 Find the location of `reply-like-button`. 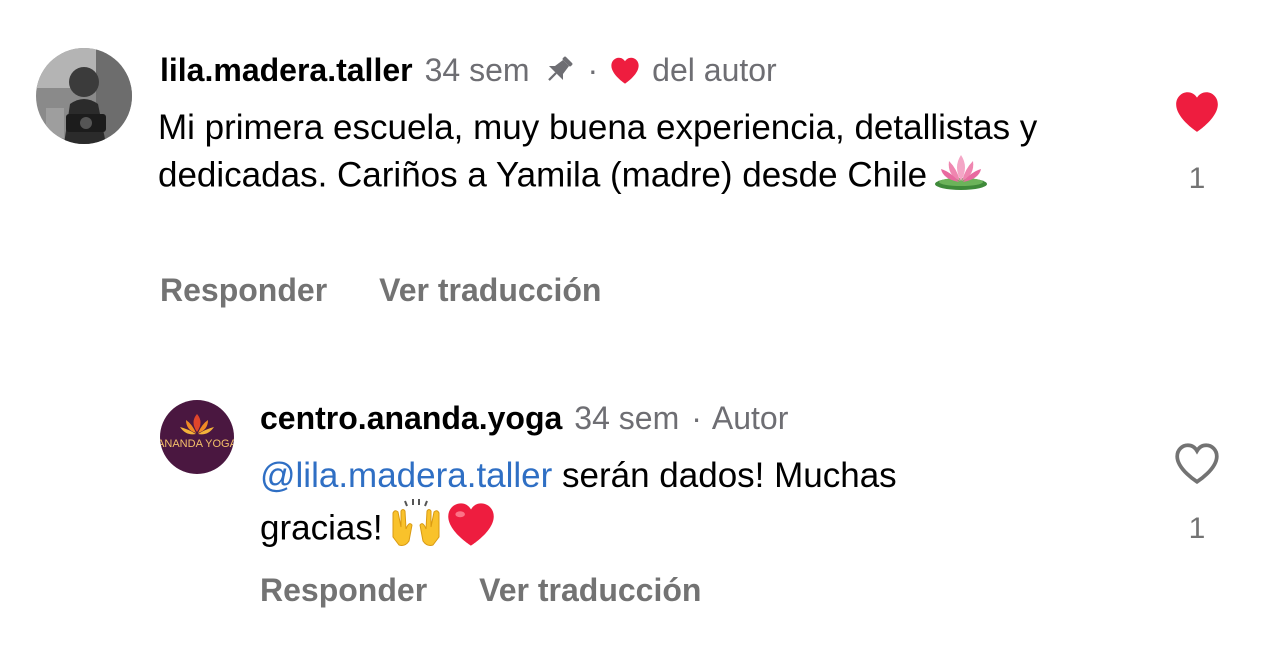

reply-like-button is located at coordinates (1197, 463).